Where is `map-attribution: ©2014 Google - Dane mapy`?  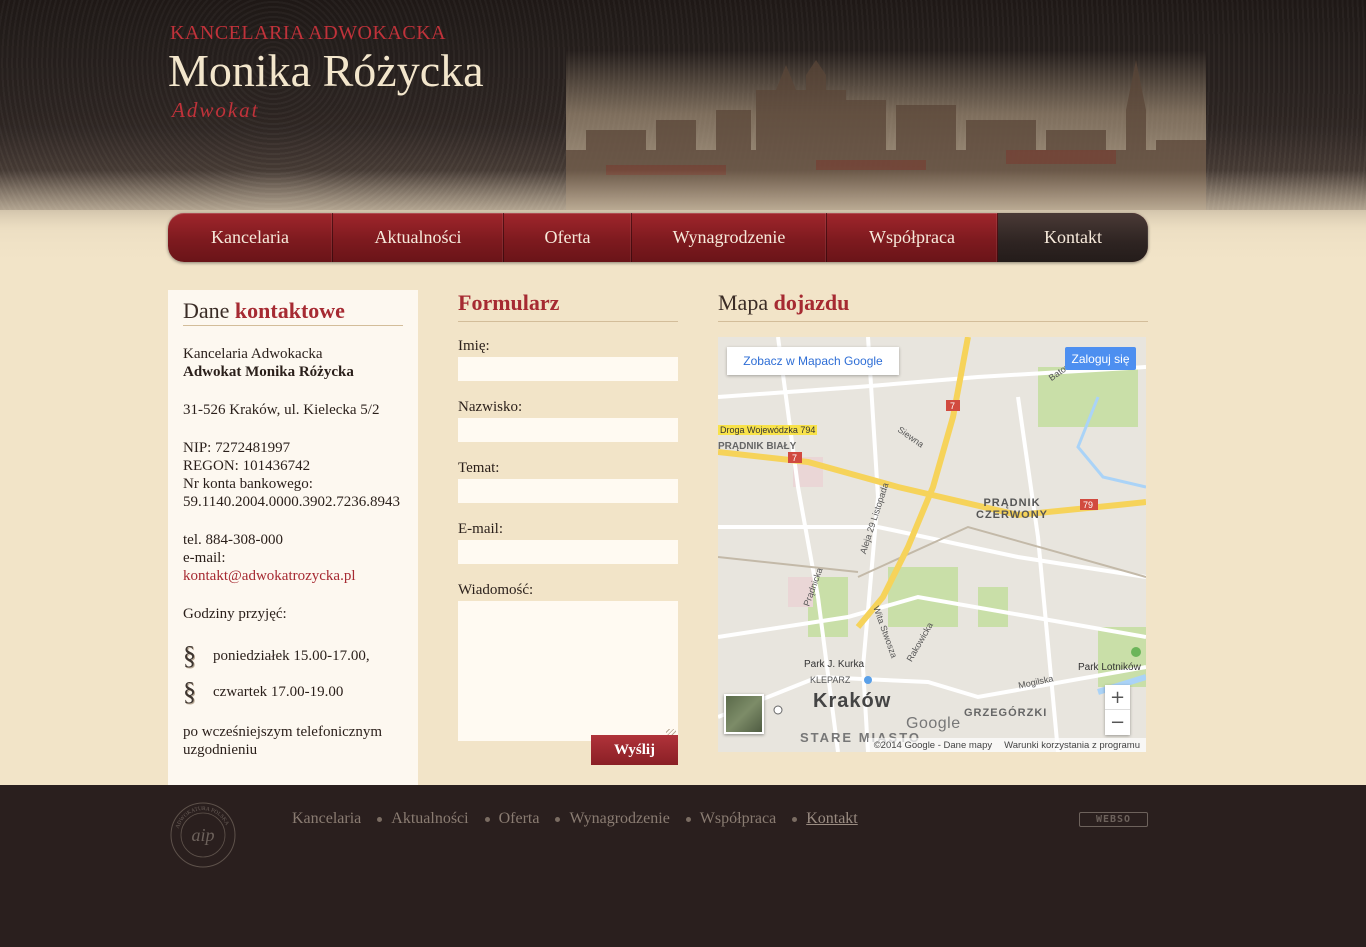 map-attribution: ©2014 Google - Dane mapy is located at coordinates (933, 745).